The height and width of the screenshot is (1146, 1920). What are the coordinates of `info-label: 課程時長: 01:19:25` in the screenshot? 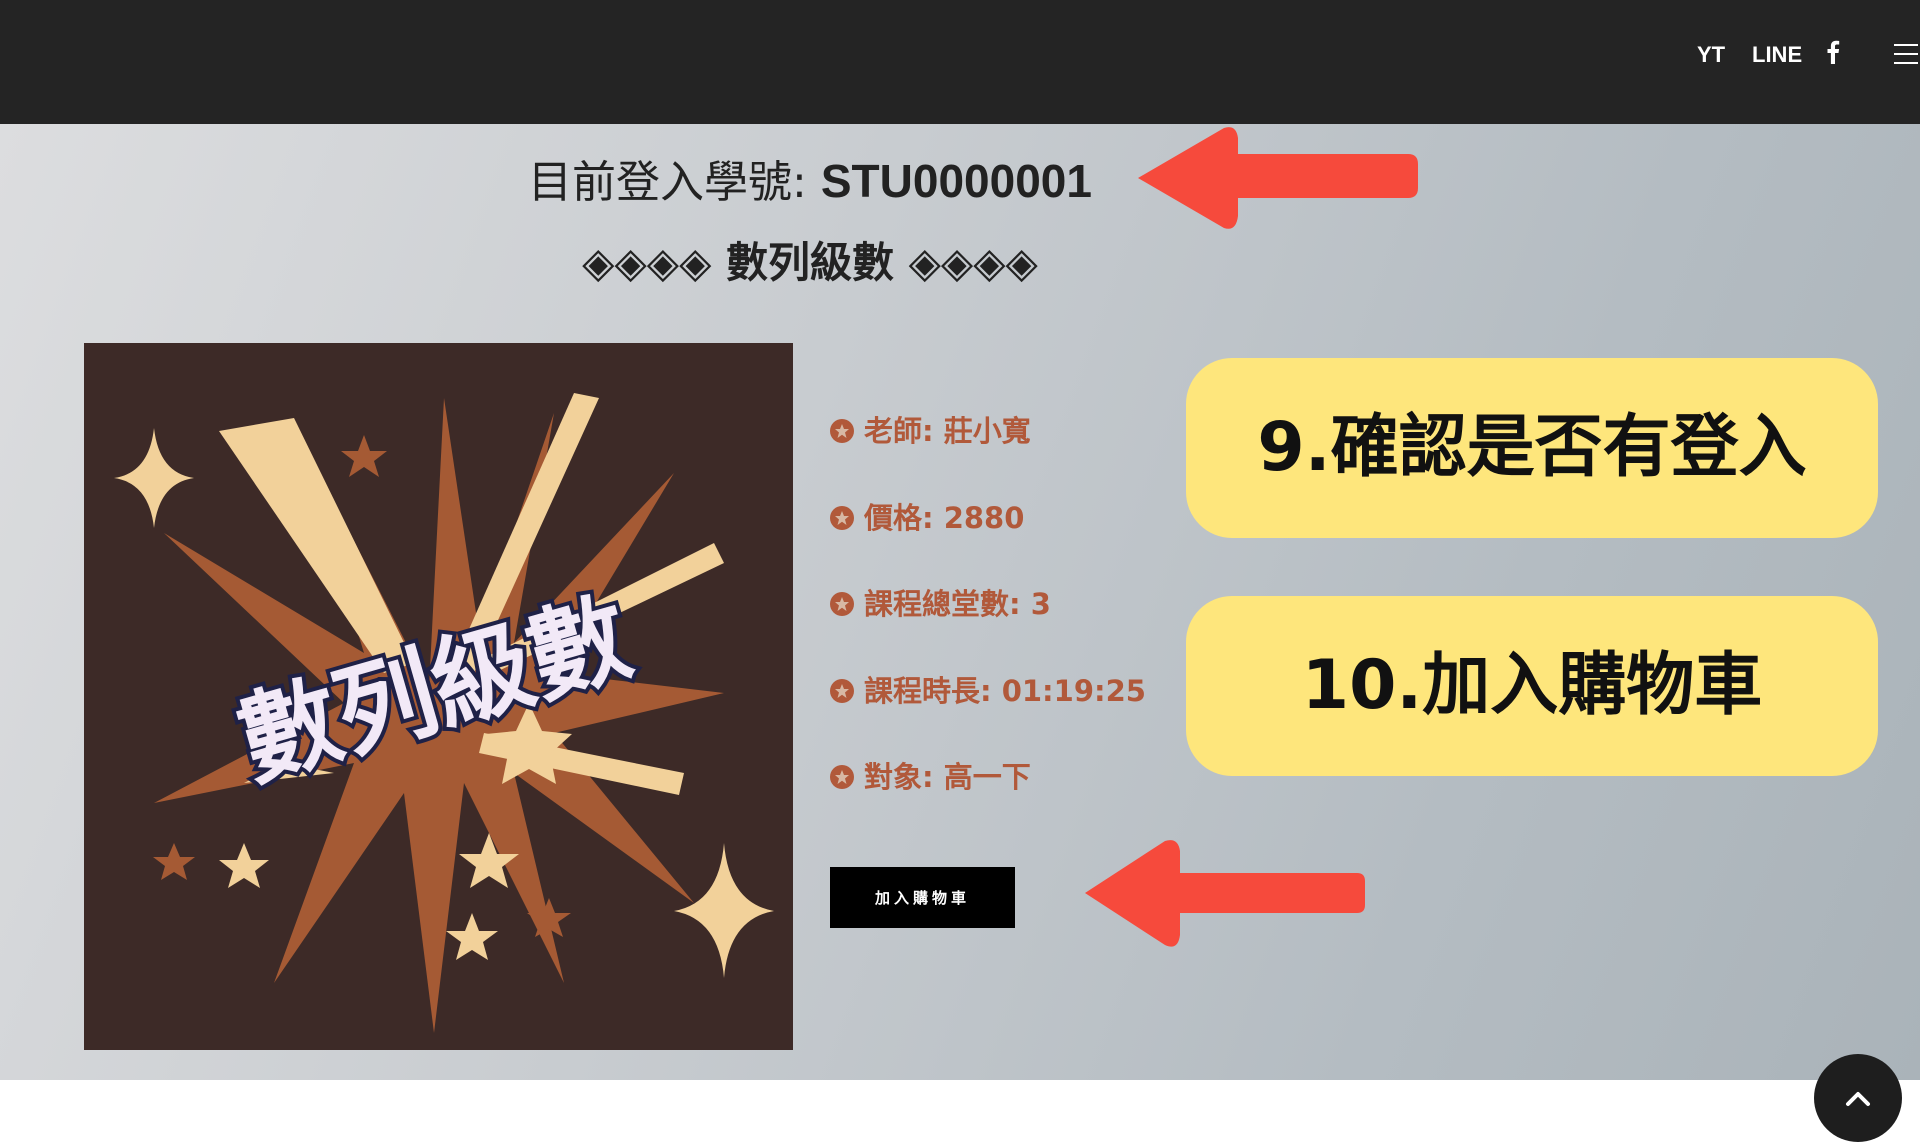 It's located at (1005, 691).